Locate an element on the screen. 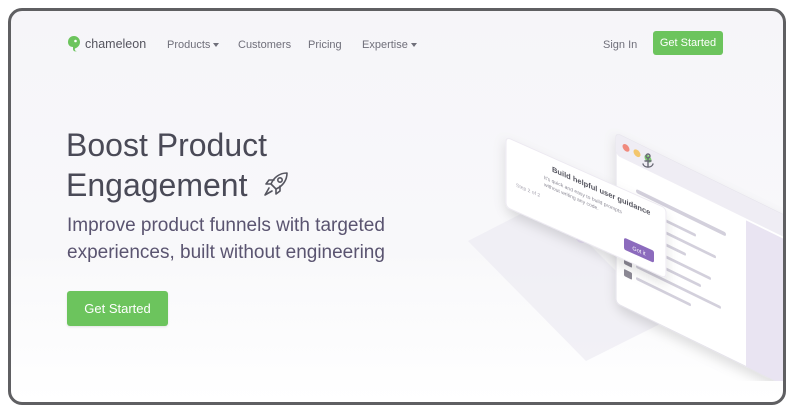  get-started-nav-button: Get Started is located at coordinates (688, 43).